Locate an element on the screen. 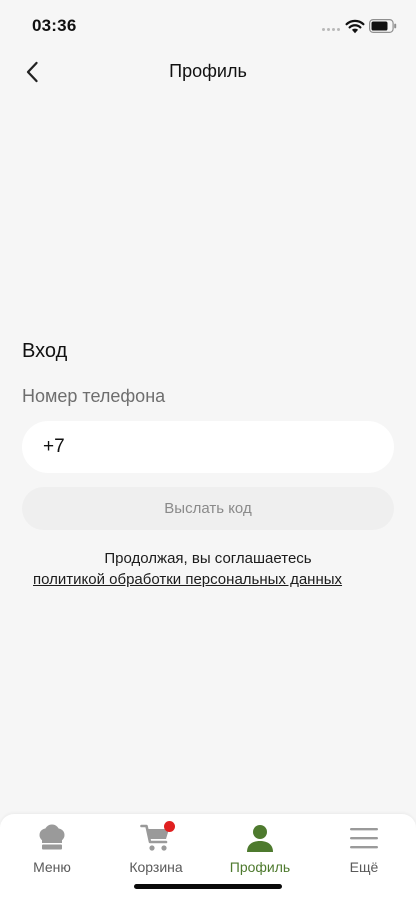 The image size is (416, 900). wifi-icon is located at coordinates (355, 26).